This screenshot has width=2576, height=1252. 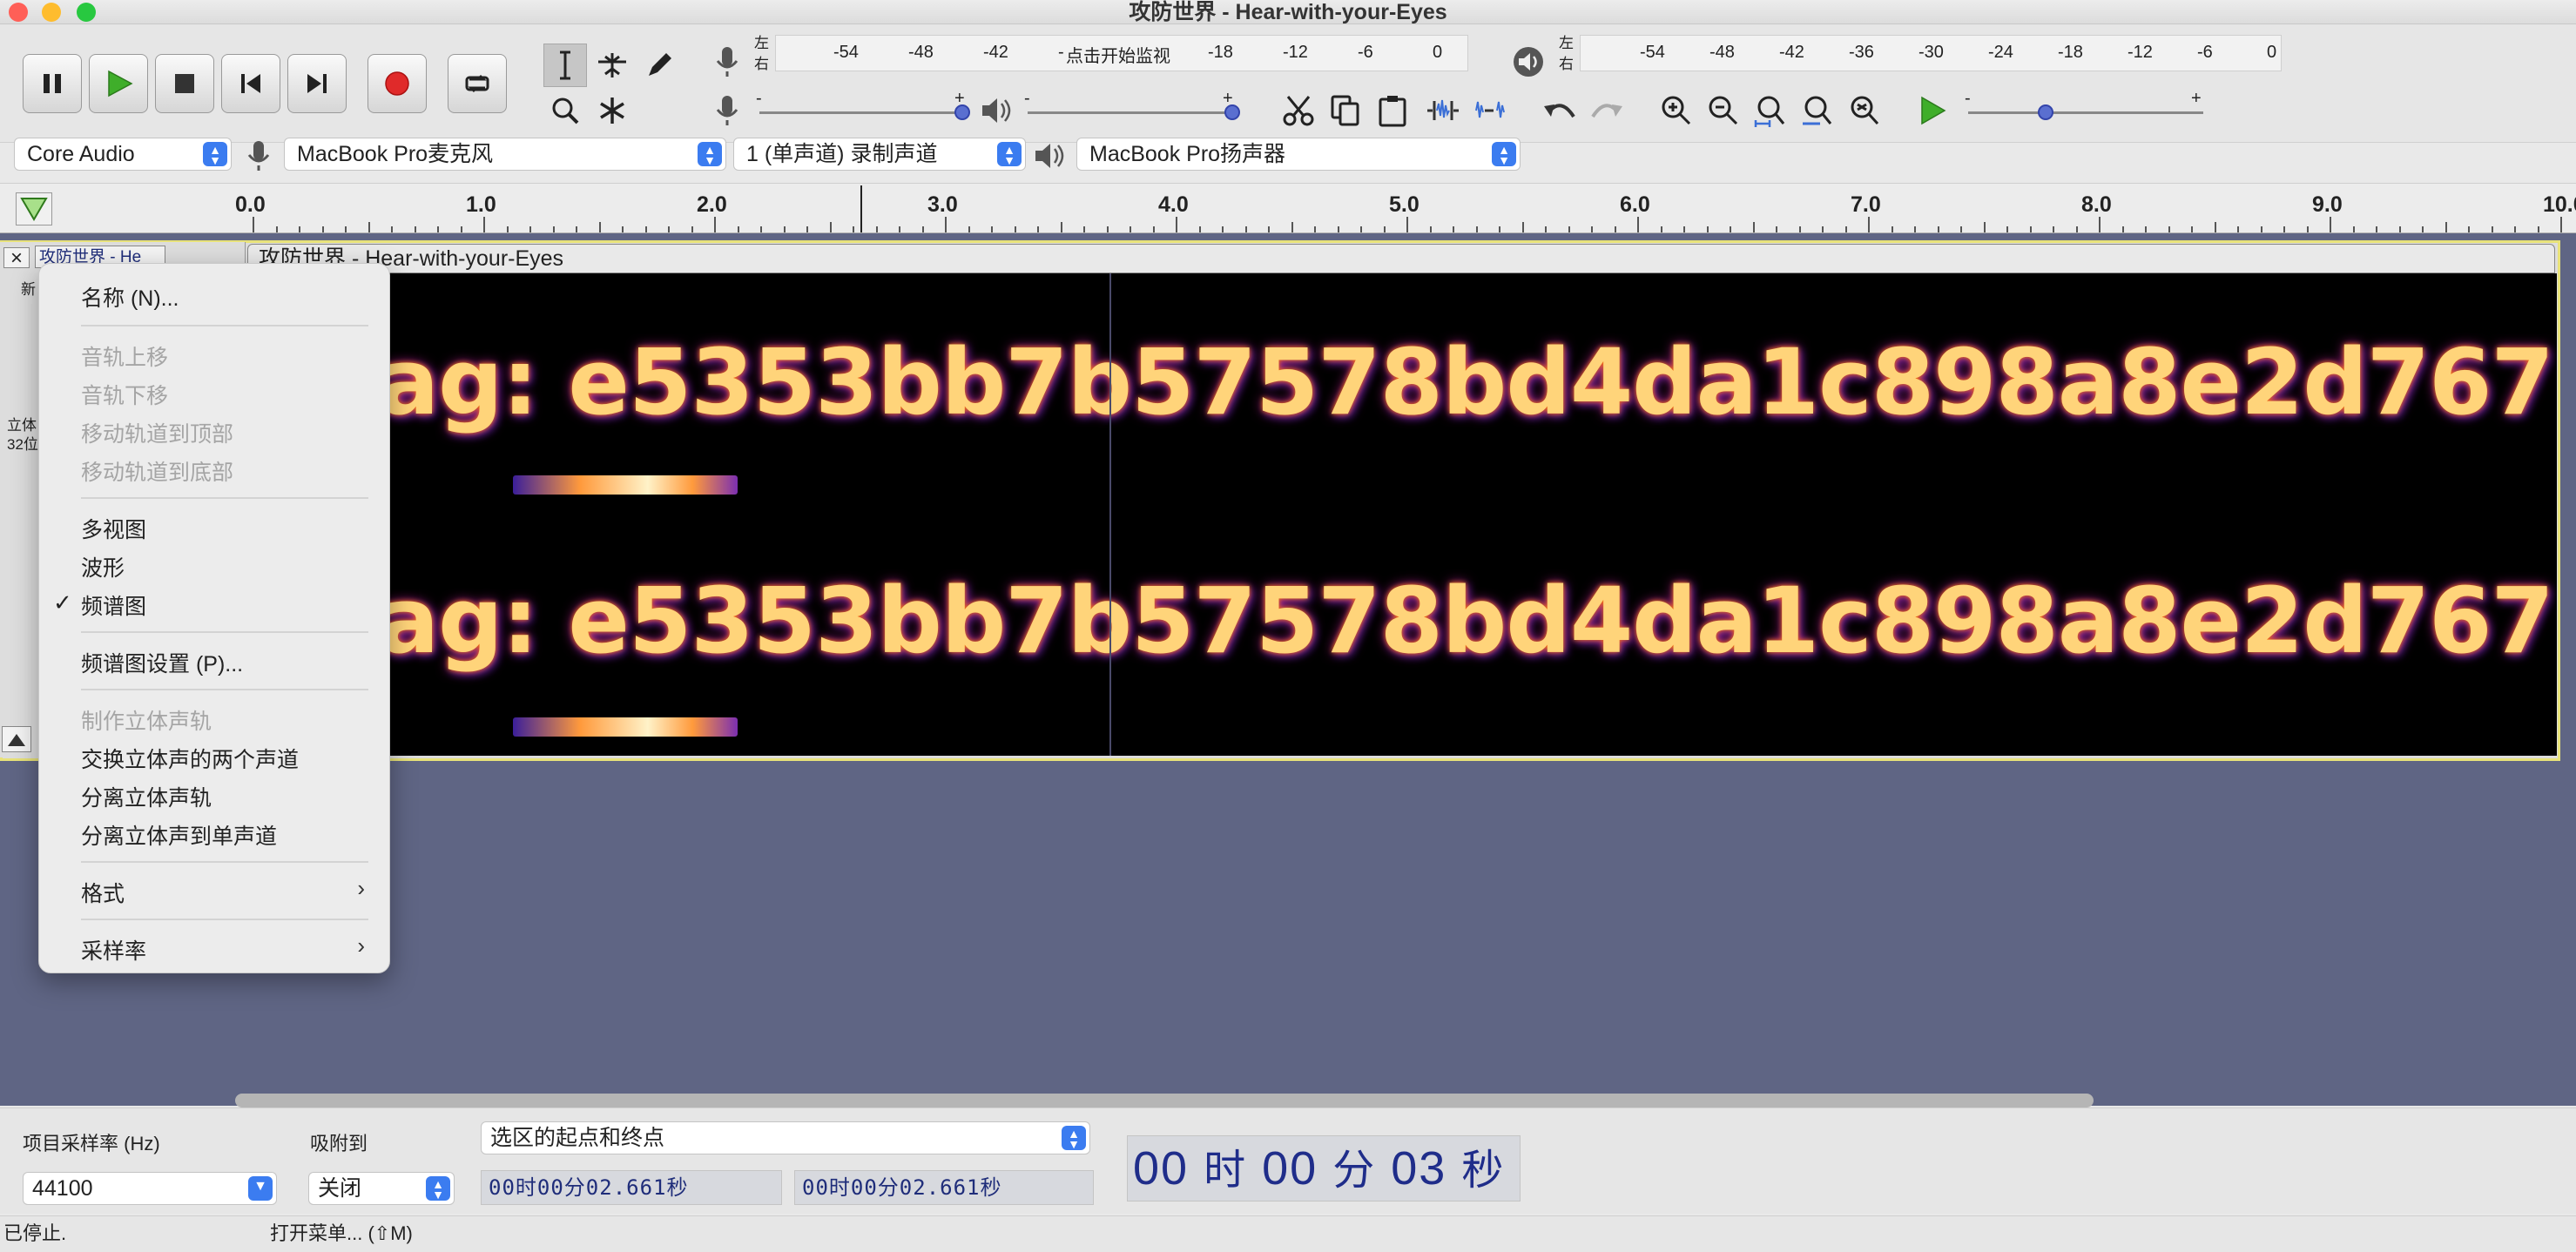 I want to click on draw-tool, so click(x=659, y=65).